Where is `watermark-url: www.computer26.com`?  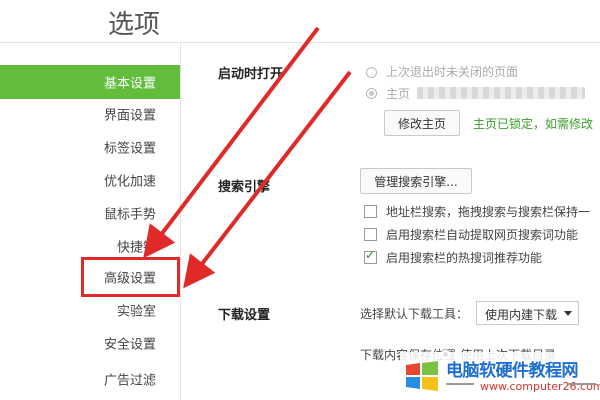 watermark-url: www.computer26.com is located at coordinates (540, 386).